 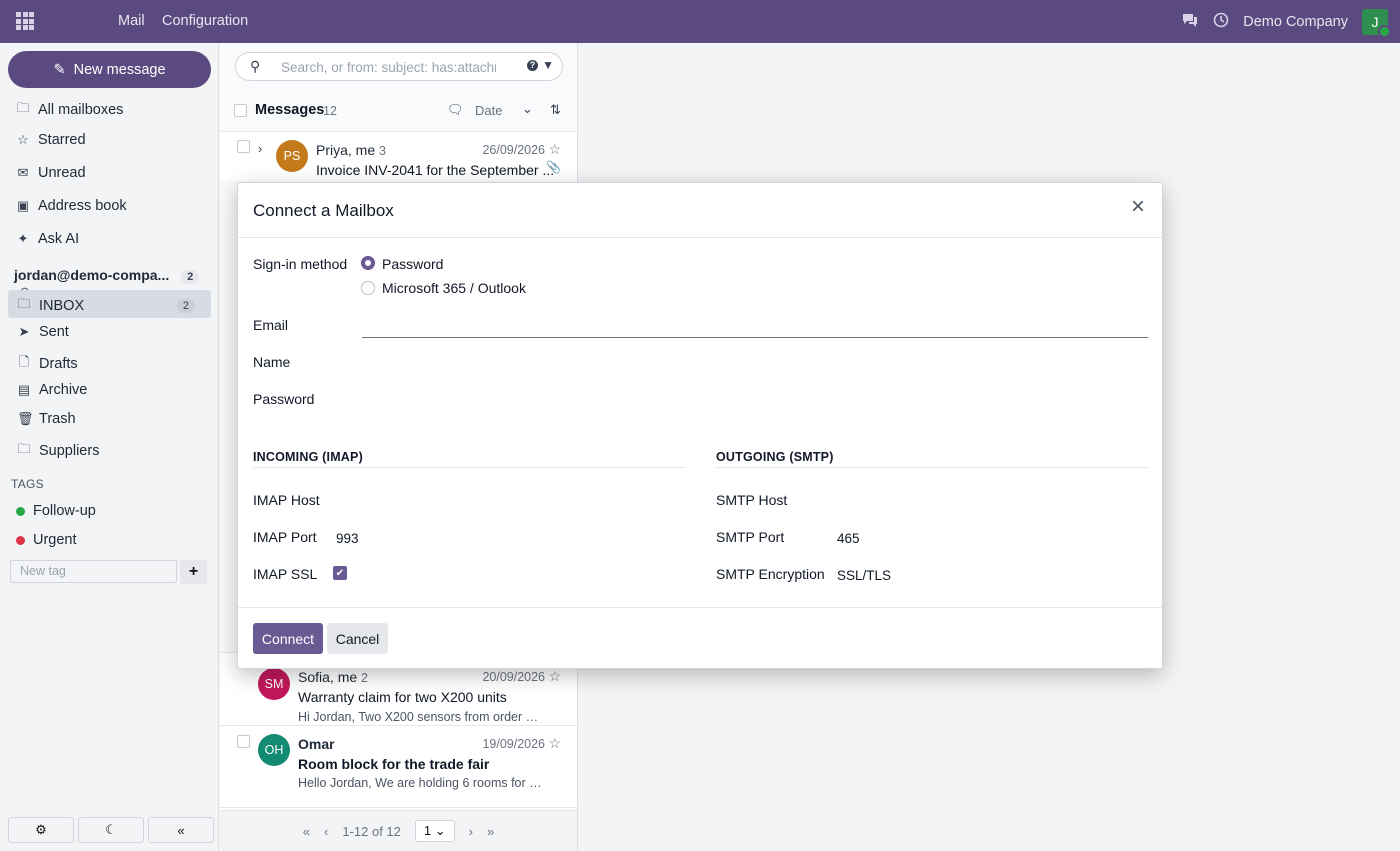 I want to click on gear-icon: ⚙, so click(x=41, y=829).